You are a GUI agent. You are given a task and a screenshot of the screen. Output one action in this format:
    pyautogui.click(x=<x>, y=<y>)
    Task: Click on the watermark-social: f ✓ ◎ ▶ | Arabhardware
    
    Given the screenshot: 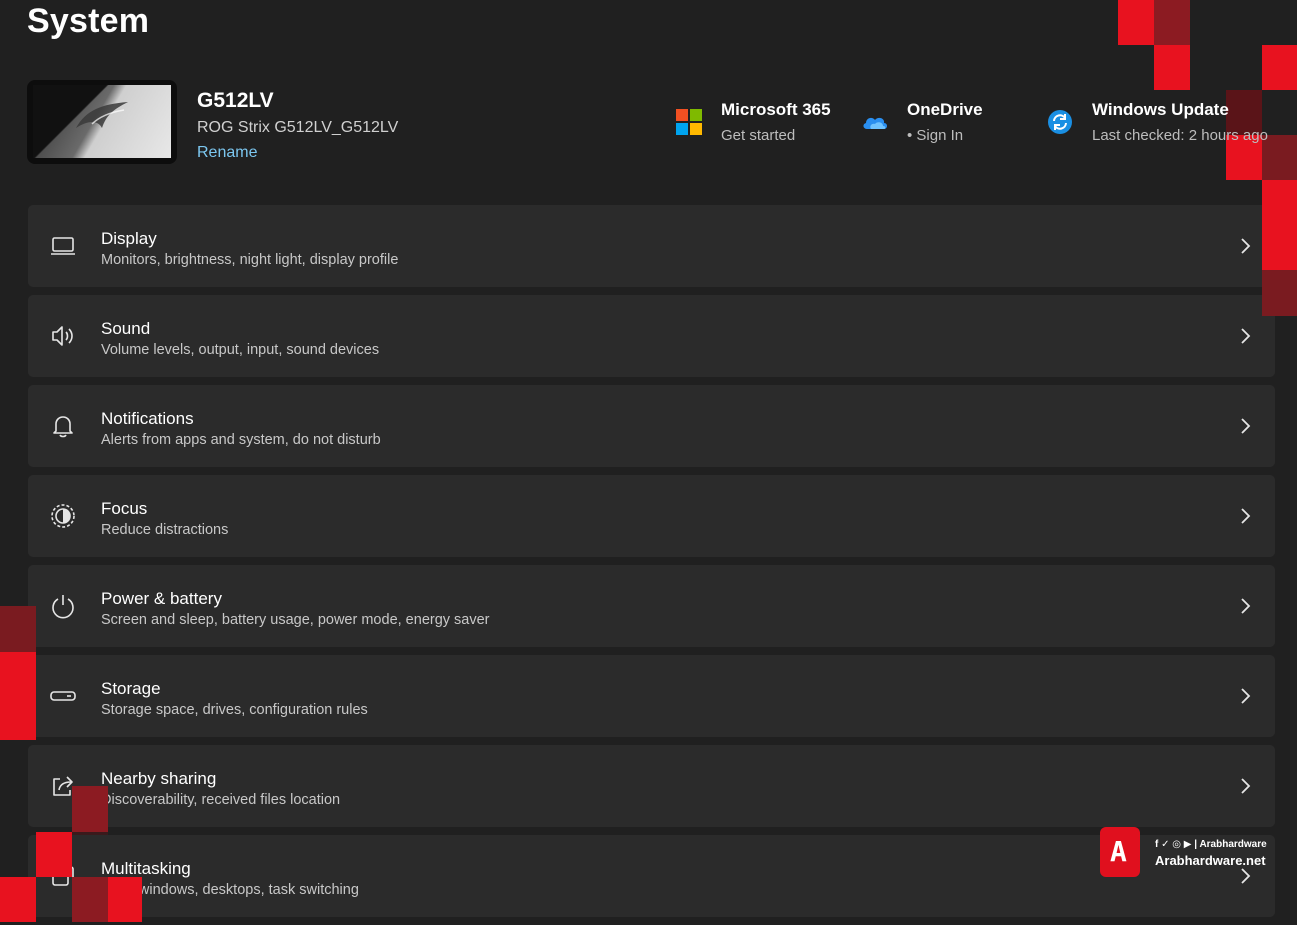 What is the action you would take?
    pyautogui.click(x=1211, y=844)
    